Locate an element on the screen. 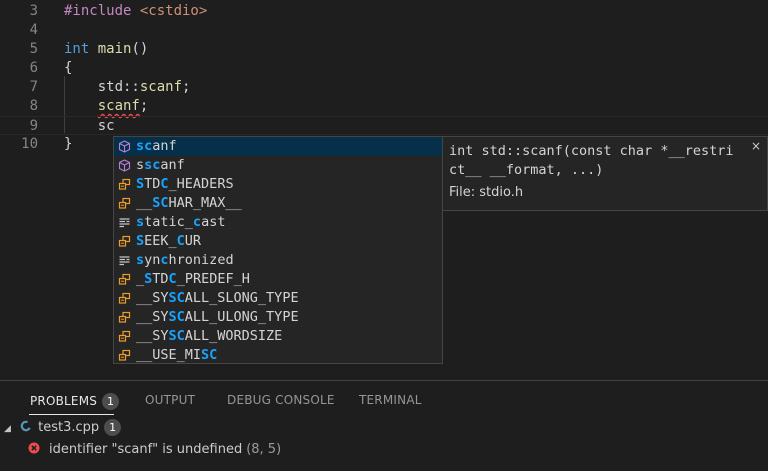 Image resolution: width=768 pixels, height=471 pixels. label-text: _ is located at coordinates (140, 279).